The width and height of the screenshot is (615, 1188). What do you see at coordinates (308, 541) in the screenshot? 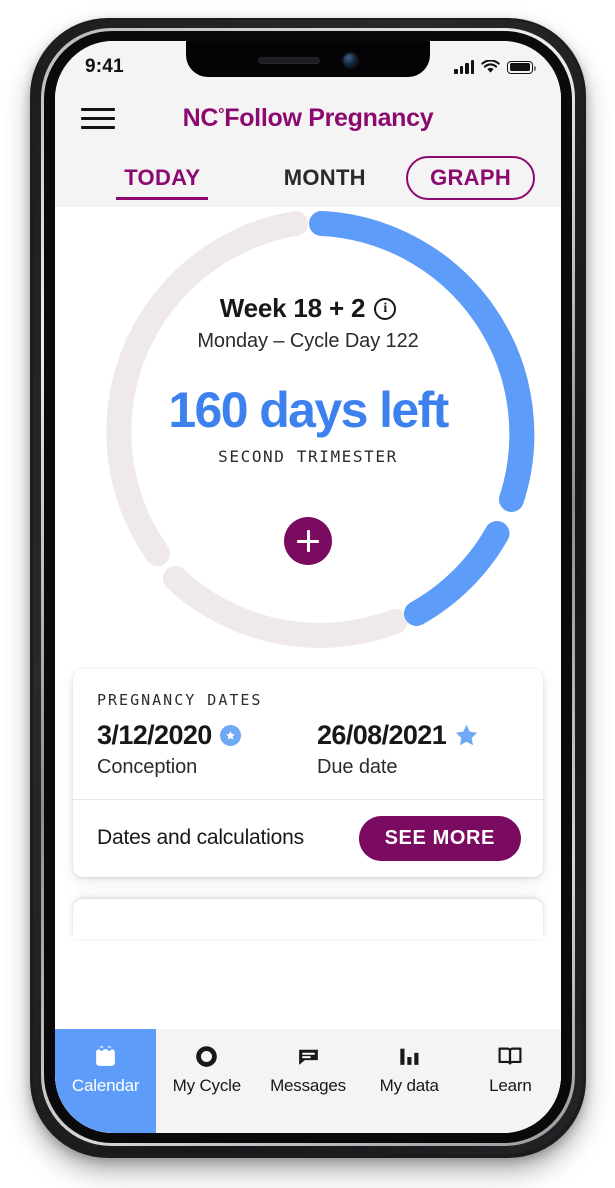
I see `add-entry-button` at bounding box center [308, 541].